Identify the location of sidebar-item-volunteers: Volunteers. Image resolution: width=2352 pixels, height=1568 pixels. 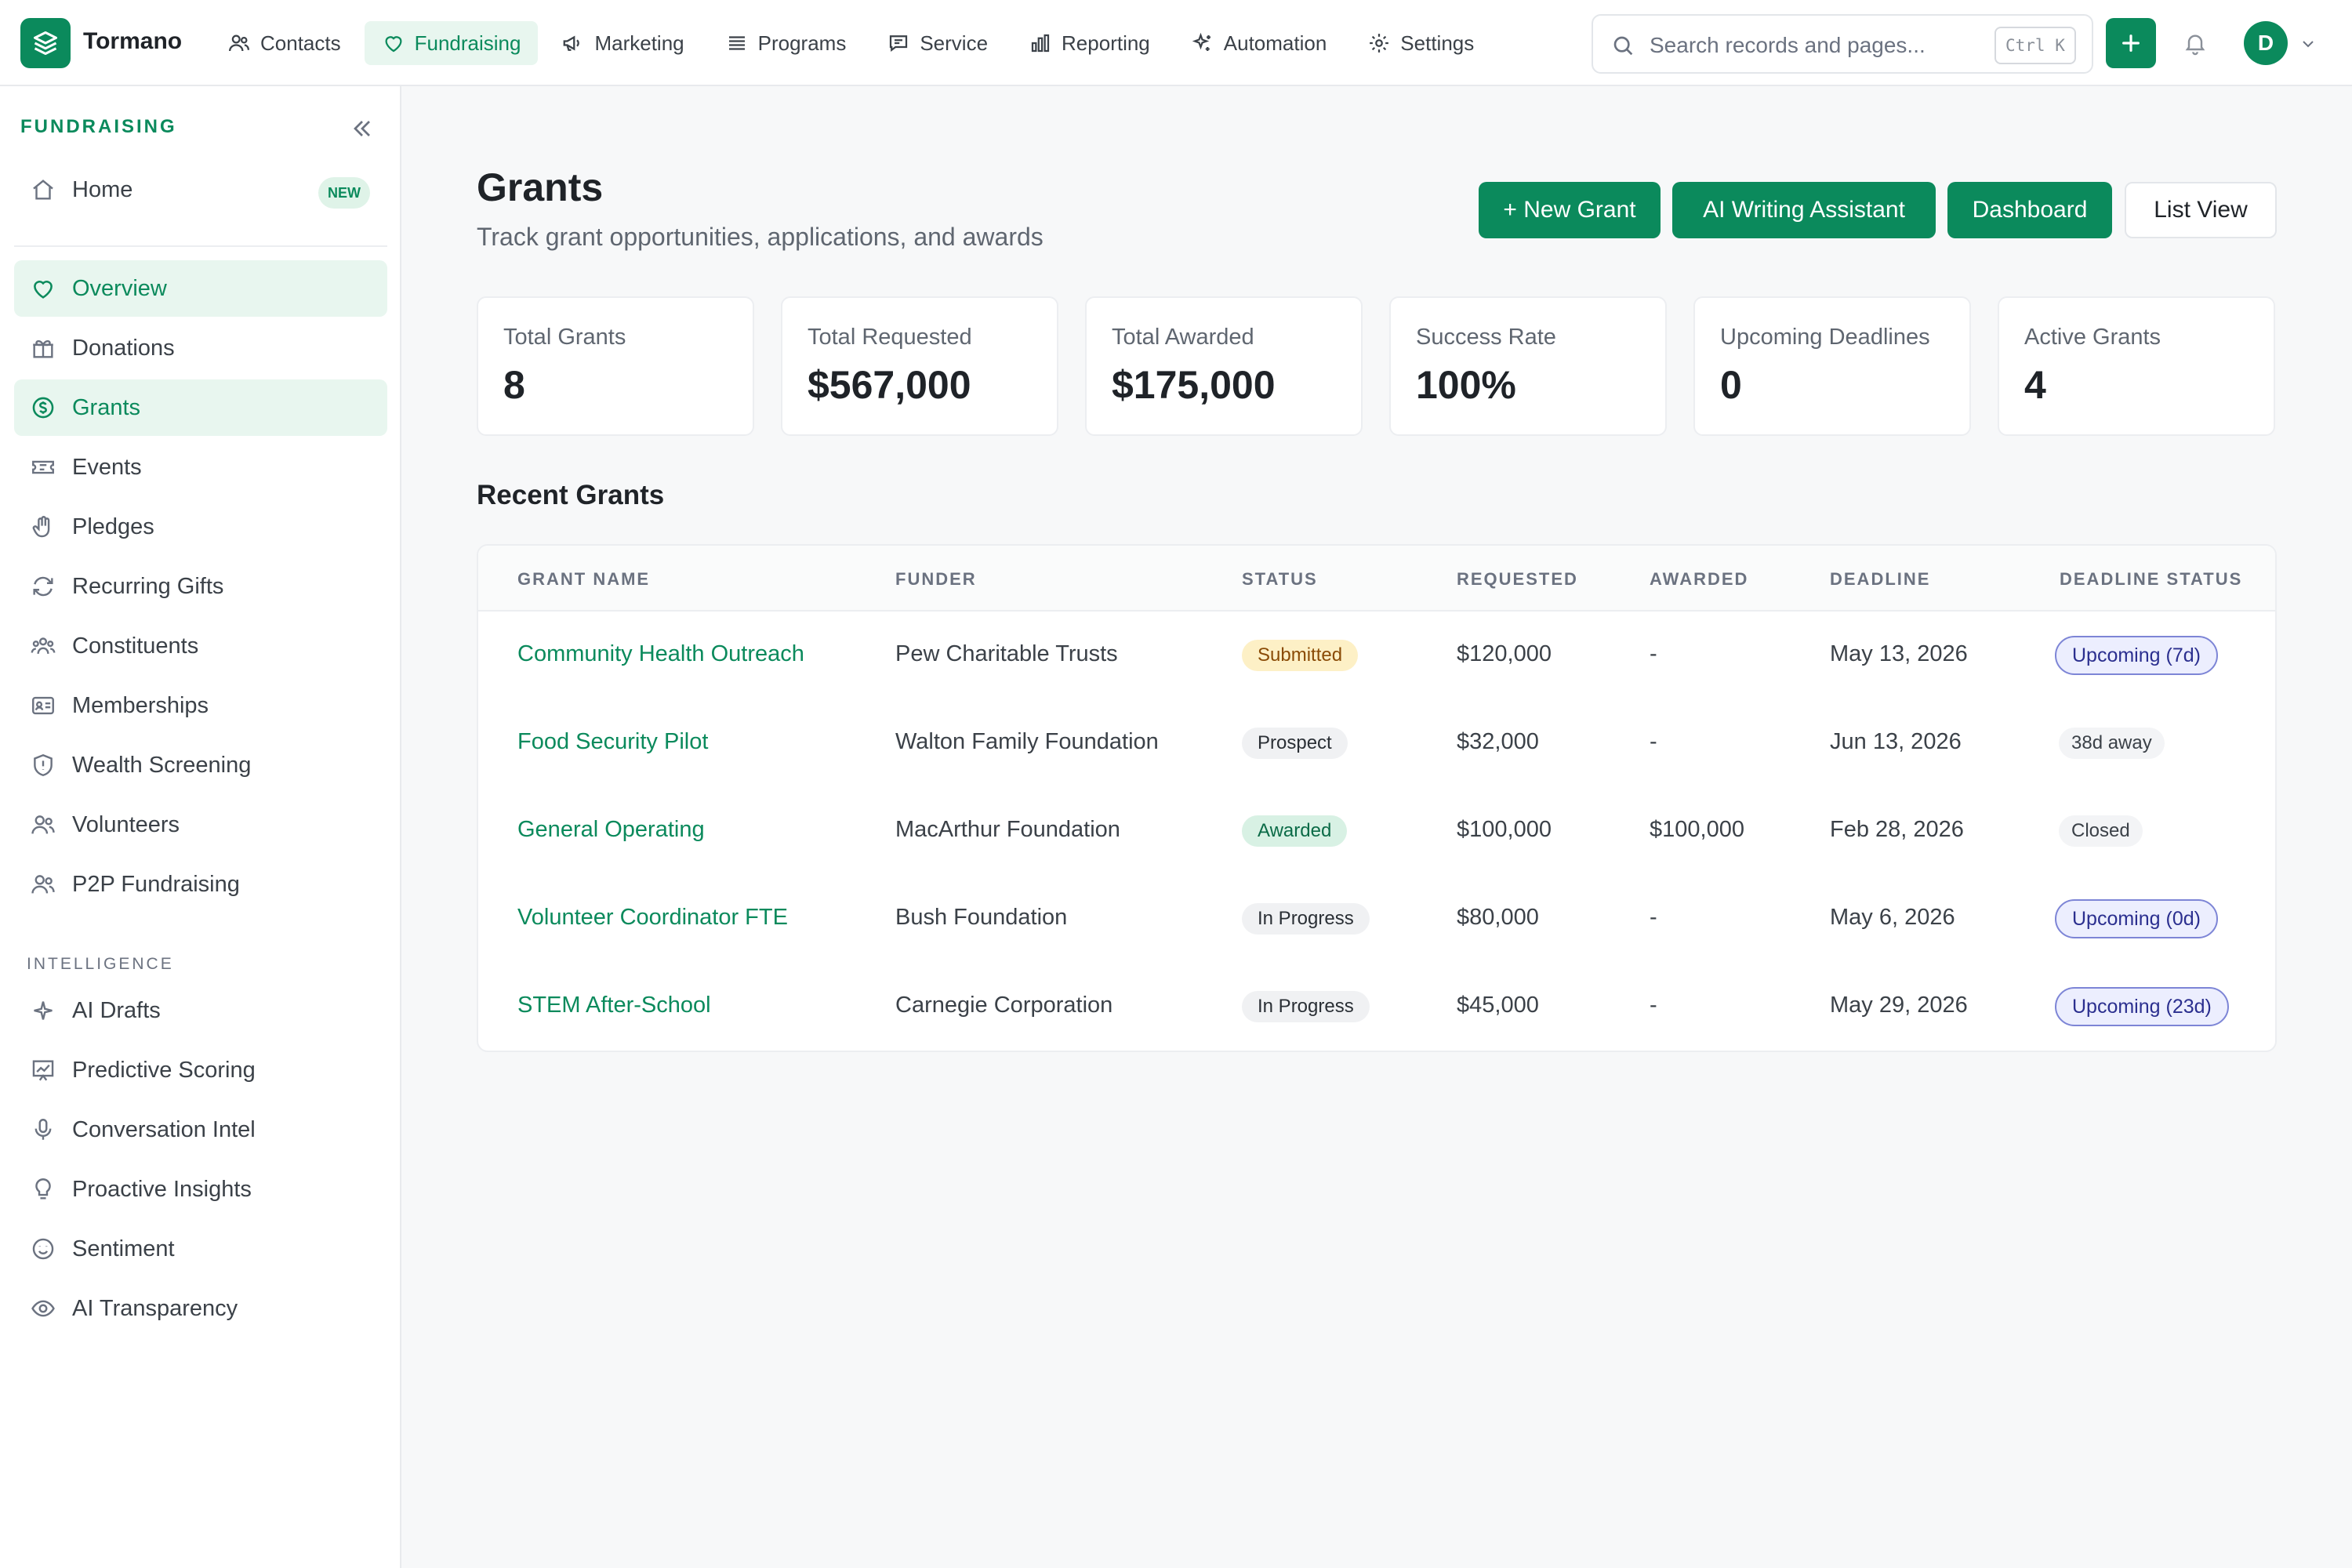
(200, 825).